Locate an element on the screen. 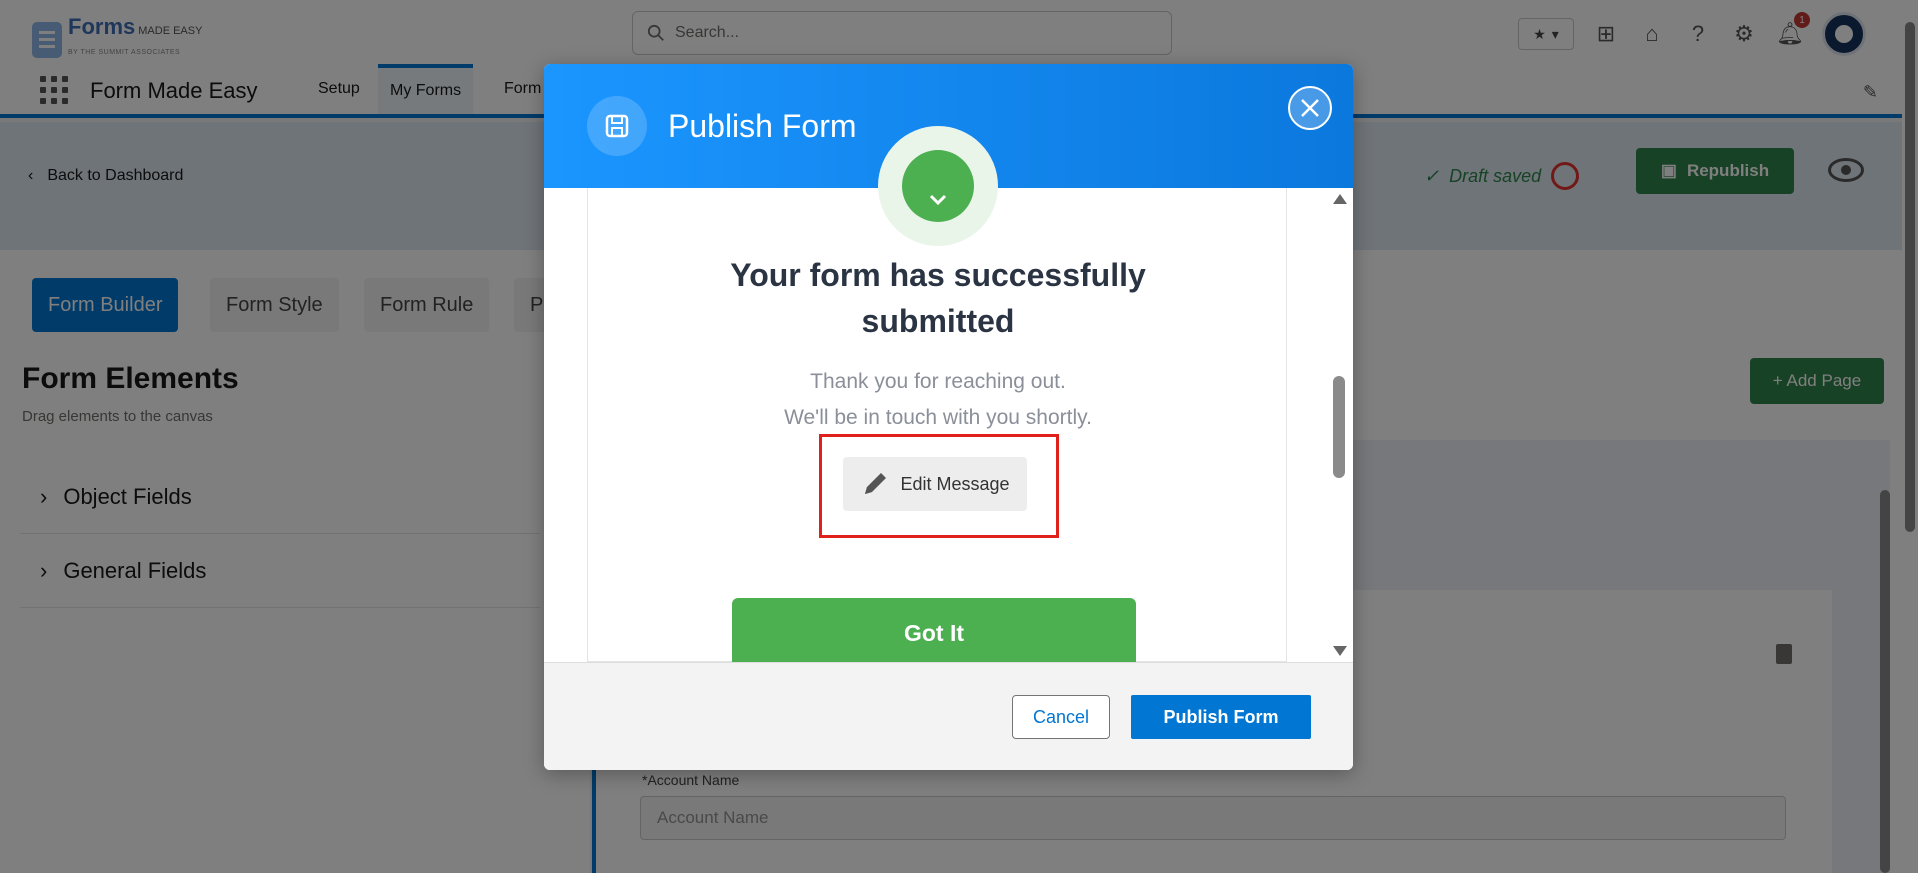 The height and width of the screenshot is (873, 1918). modal-footer: Cancel Publish Form is located at coordinates (948, 716).